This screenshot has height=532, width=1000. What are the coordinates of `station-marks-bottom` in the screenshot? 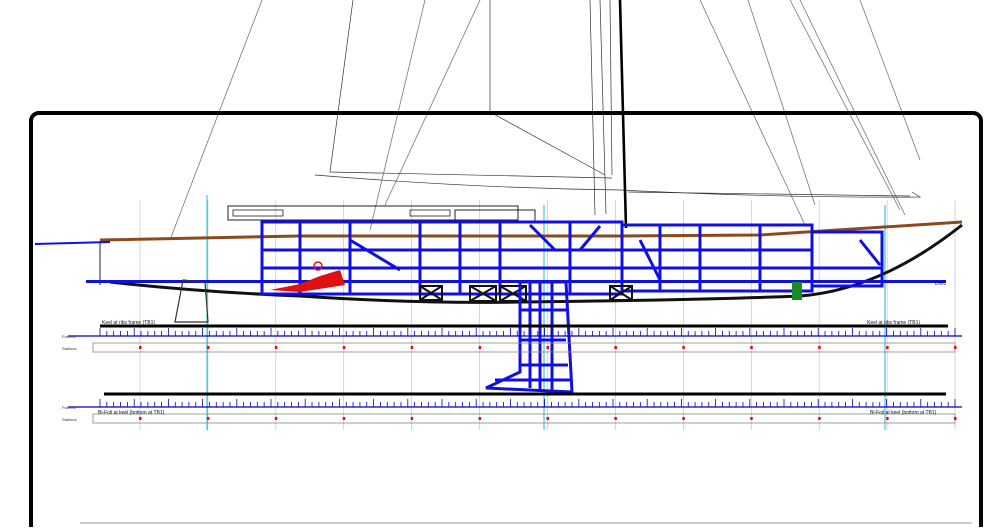 It's located at (548, 418).